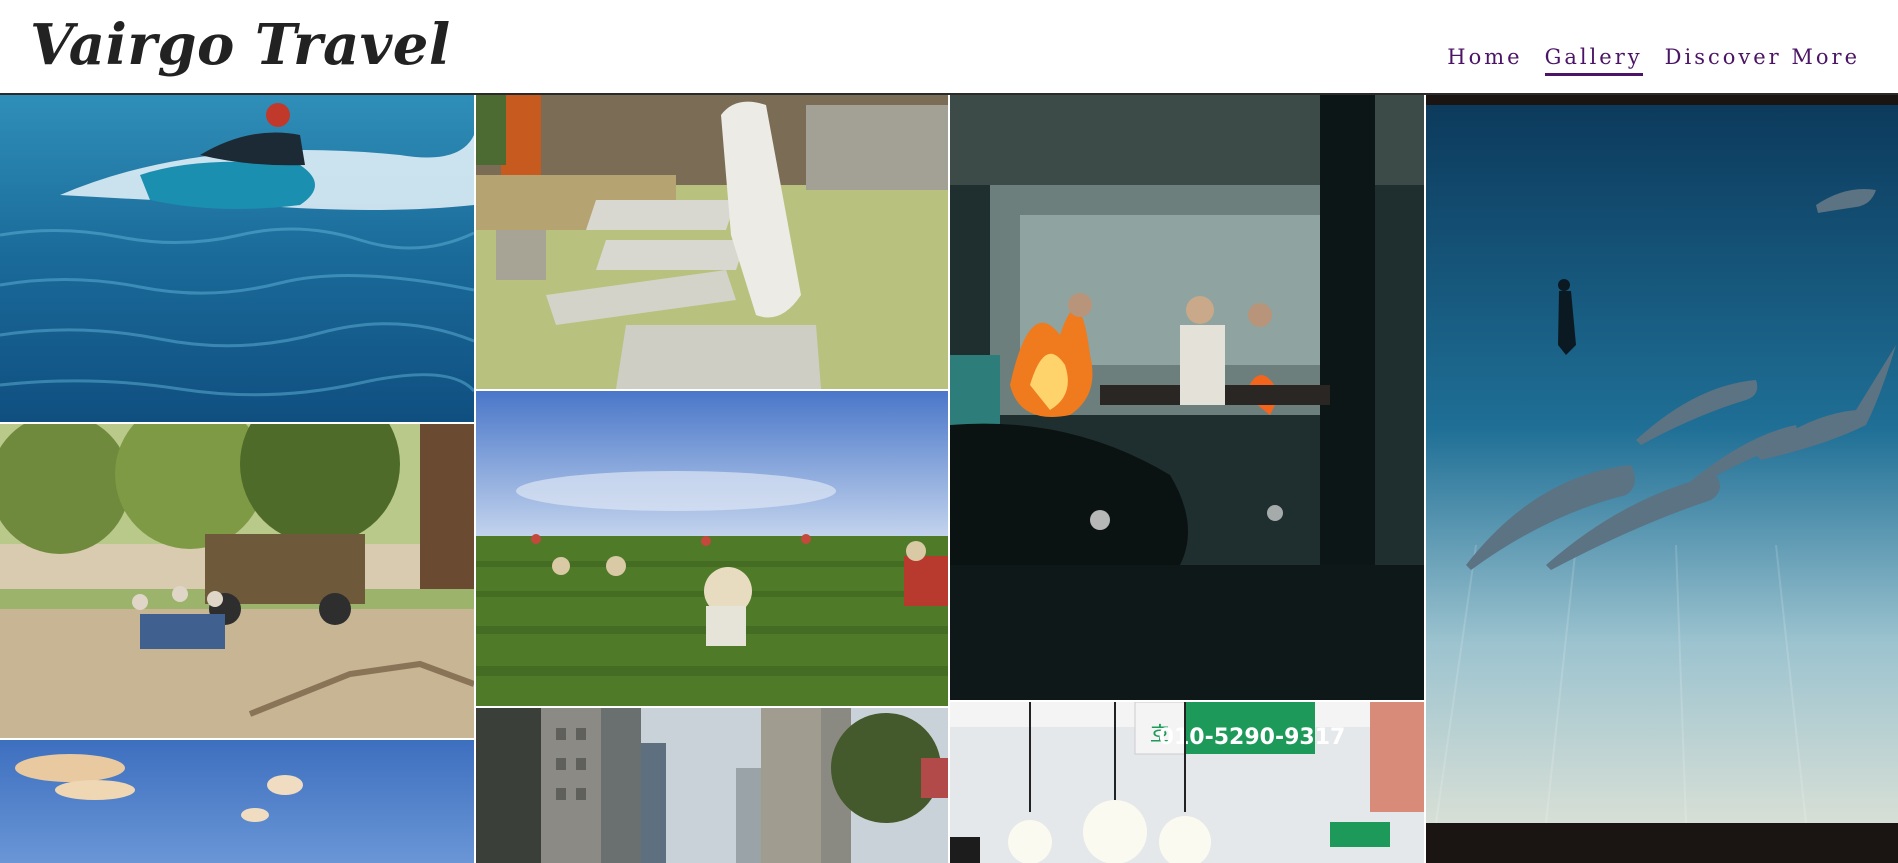  I want to click on sky-clouds-photo, so click(237, 801).